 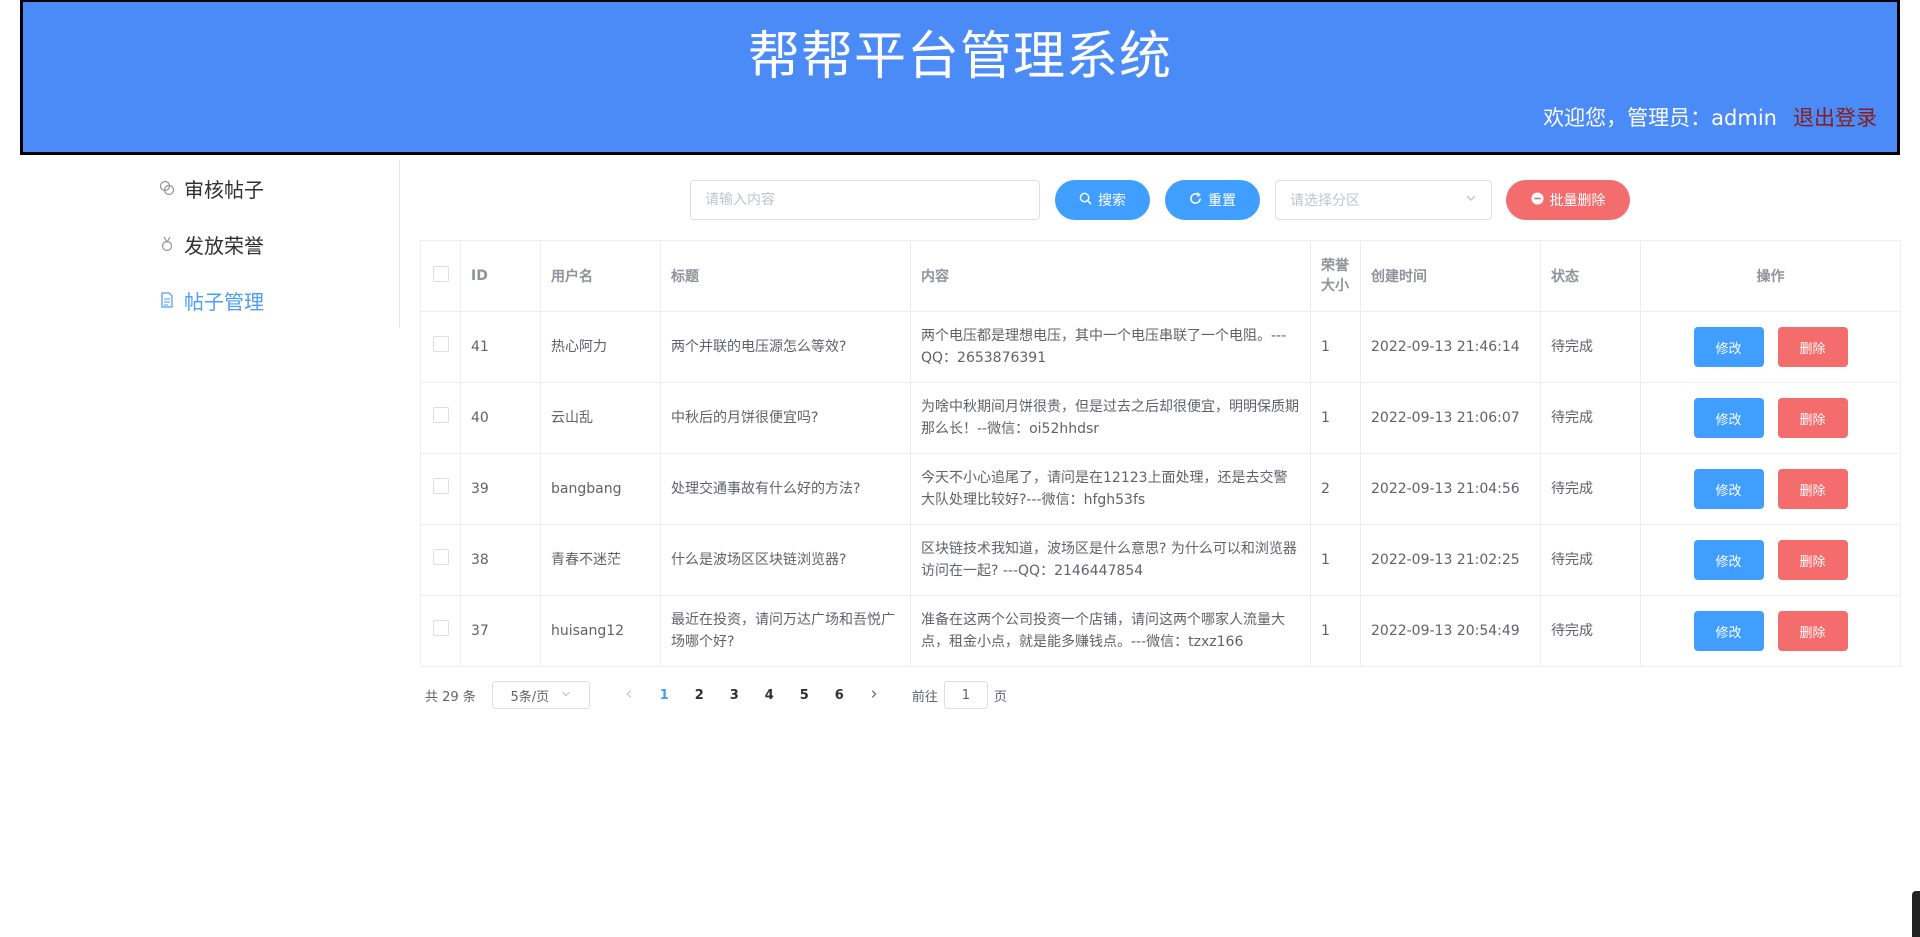 What do you see at coordinates (1835, 117) in the screenshot?
I see `logout-link: 退出登录` at bounding box center [1835, 117].